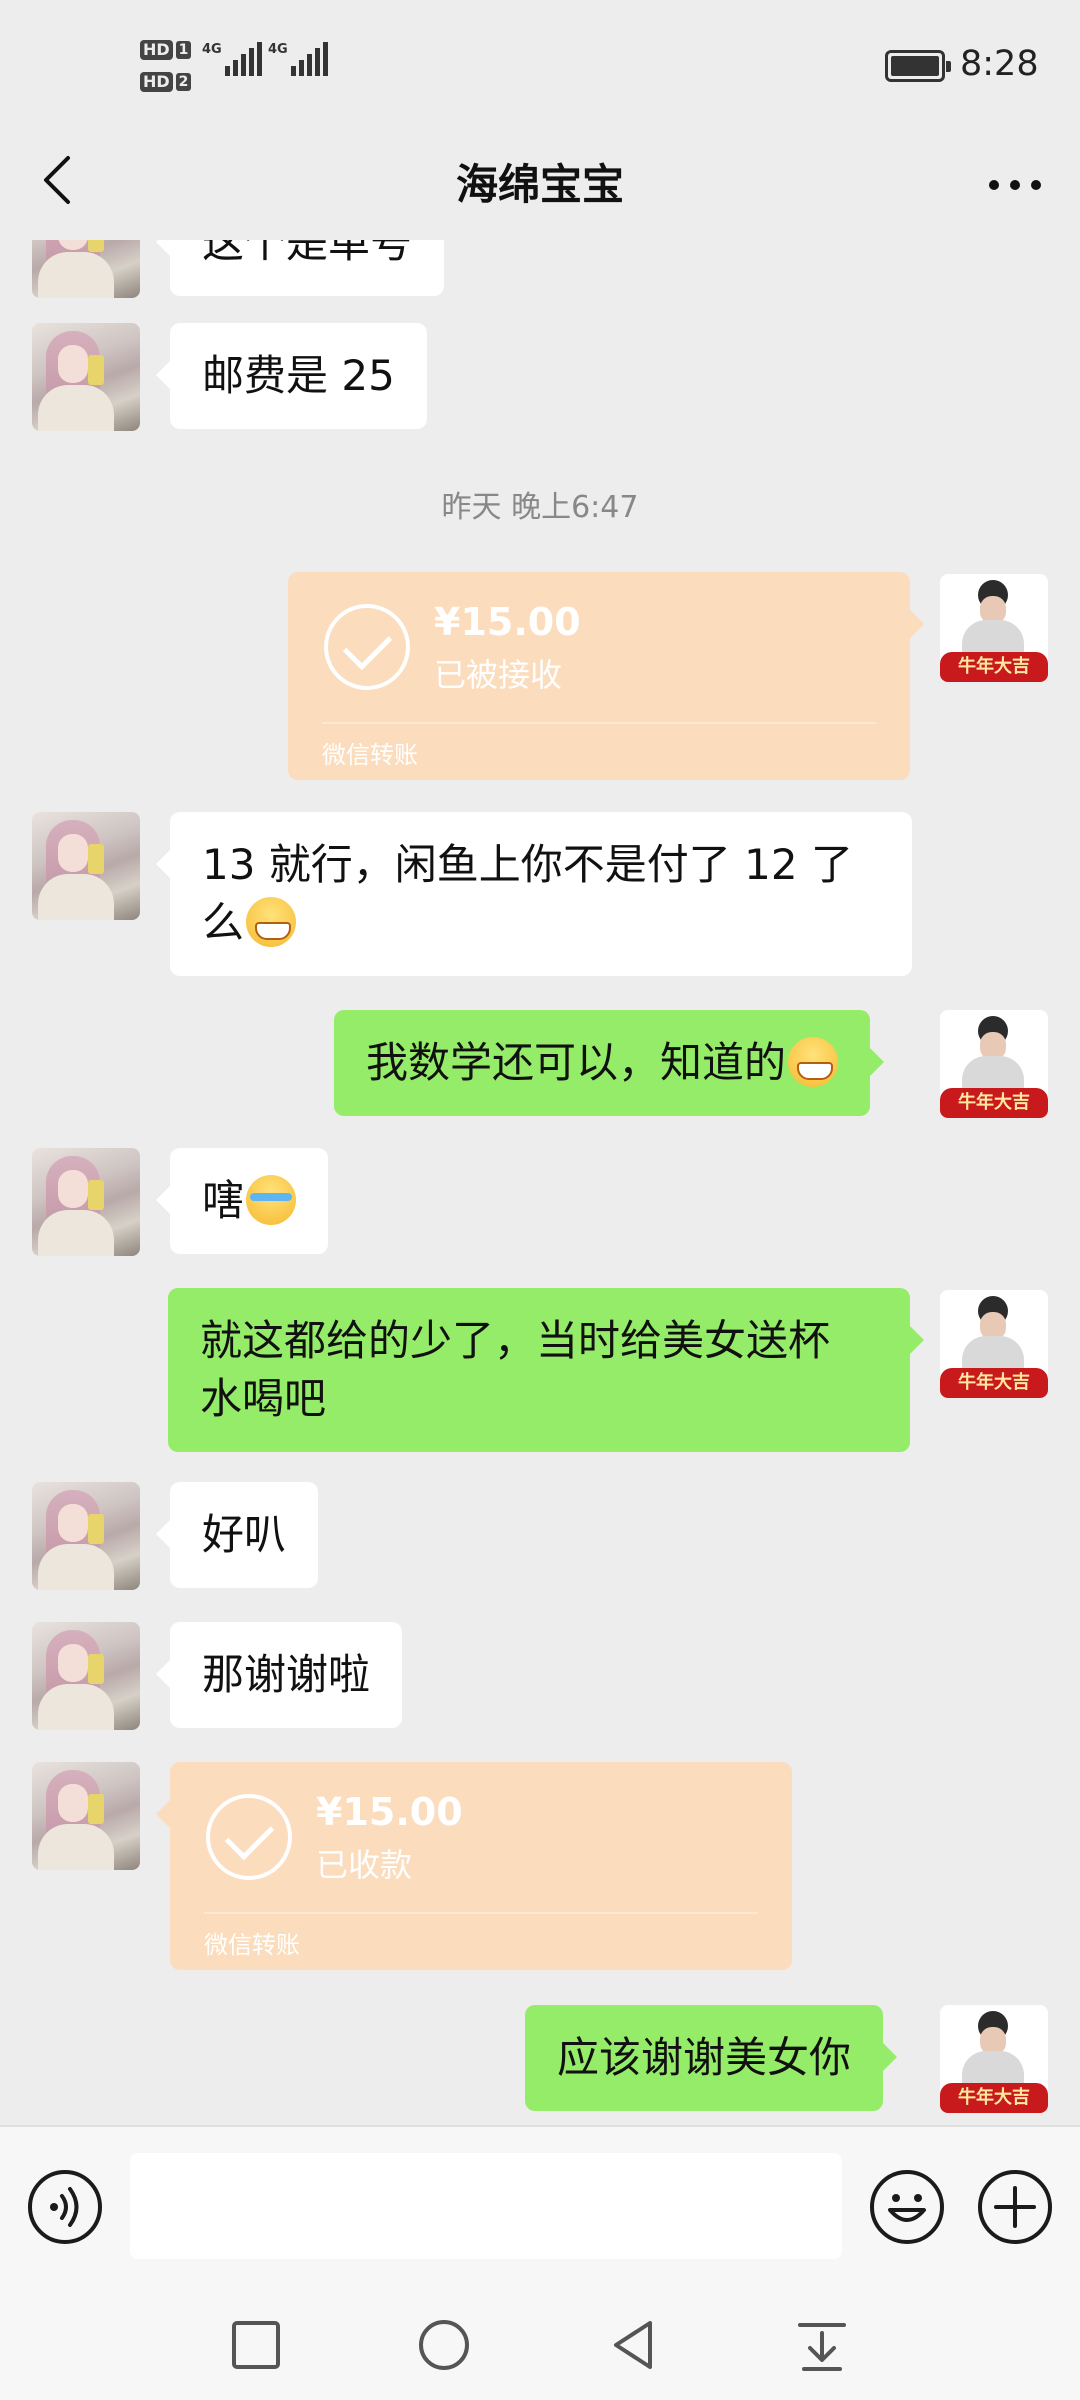 The height and width of the screenshot is (2400, 1080). I want to click on notification-pull-icon, so click(822, 2345).